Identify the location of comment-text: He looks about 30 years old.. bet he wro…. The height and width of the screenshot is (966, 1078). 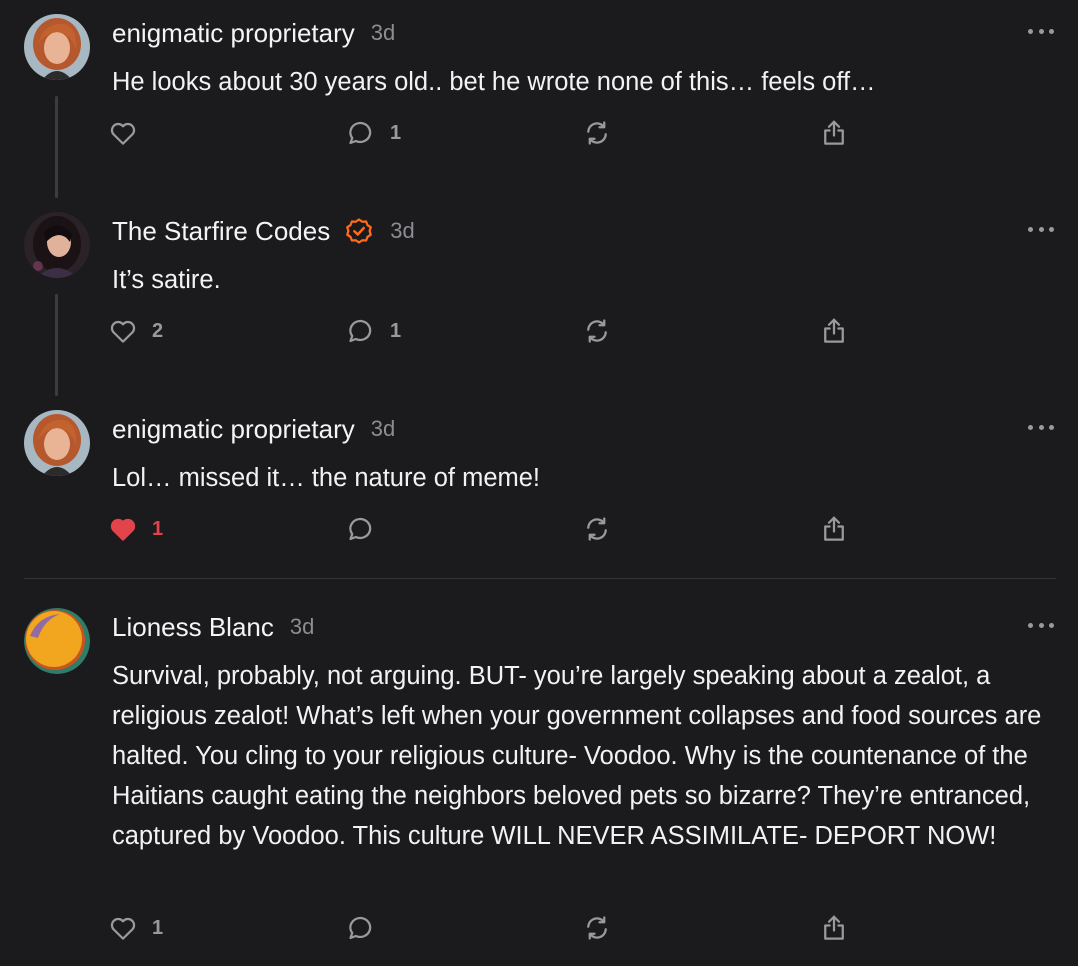
(494, 82).